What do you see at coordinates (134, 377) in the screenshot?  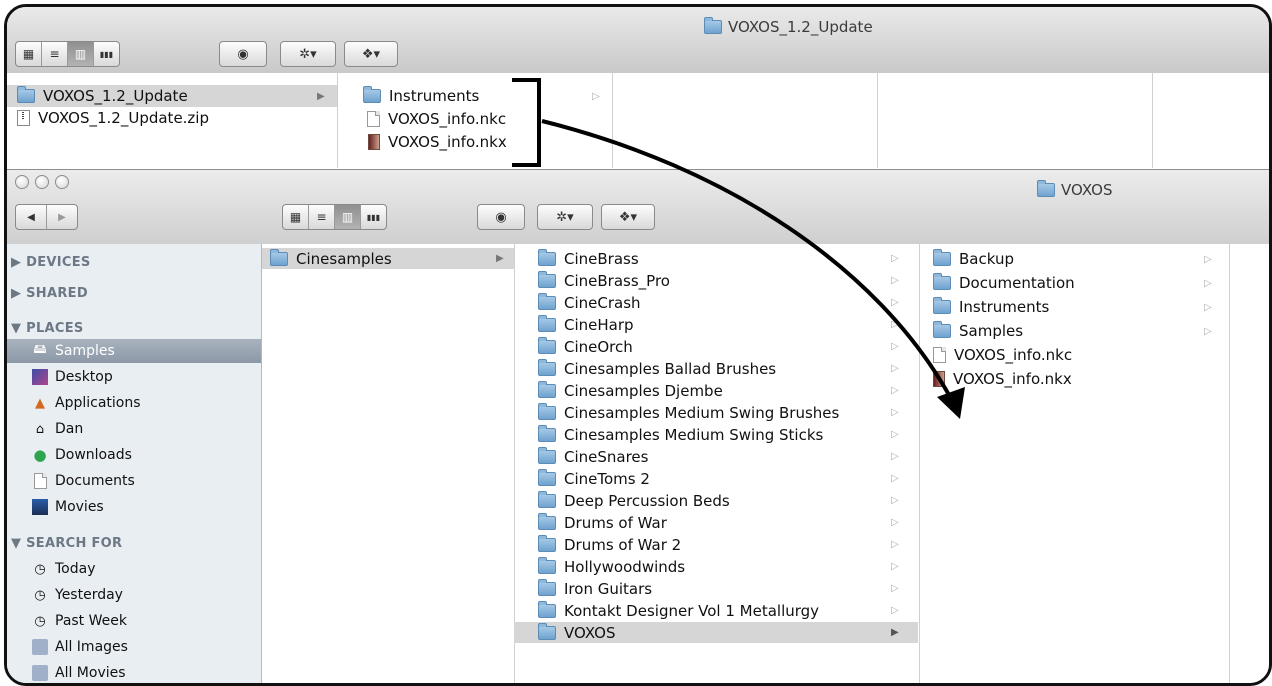 I see `sidebar-item-desktop: Desktop` at bounding box center [134, 377].